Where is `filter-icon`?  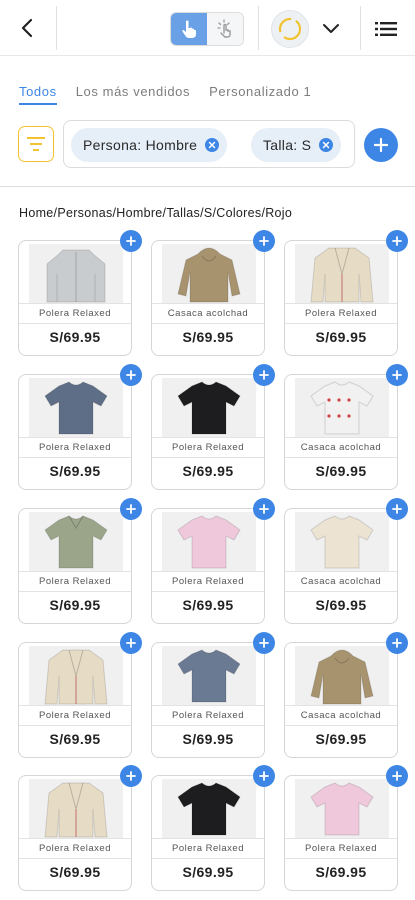 filter-icon is located at coordinates (36, 144).